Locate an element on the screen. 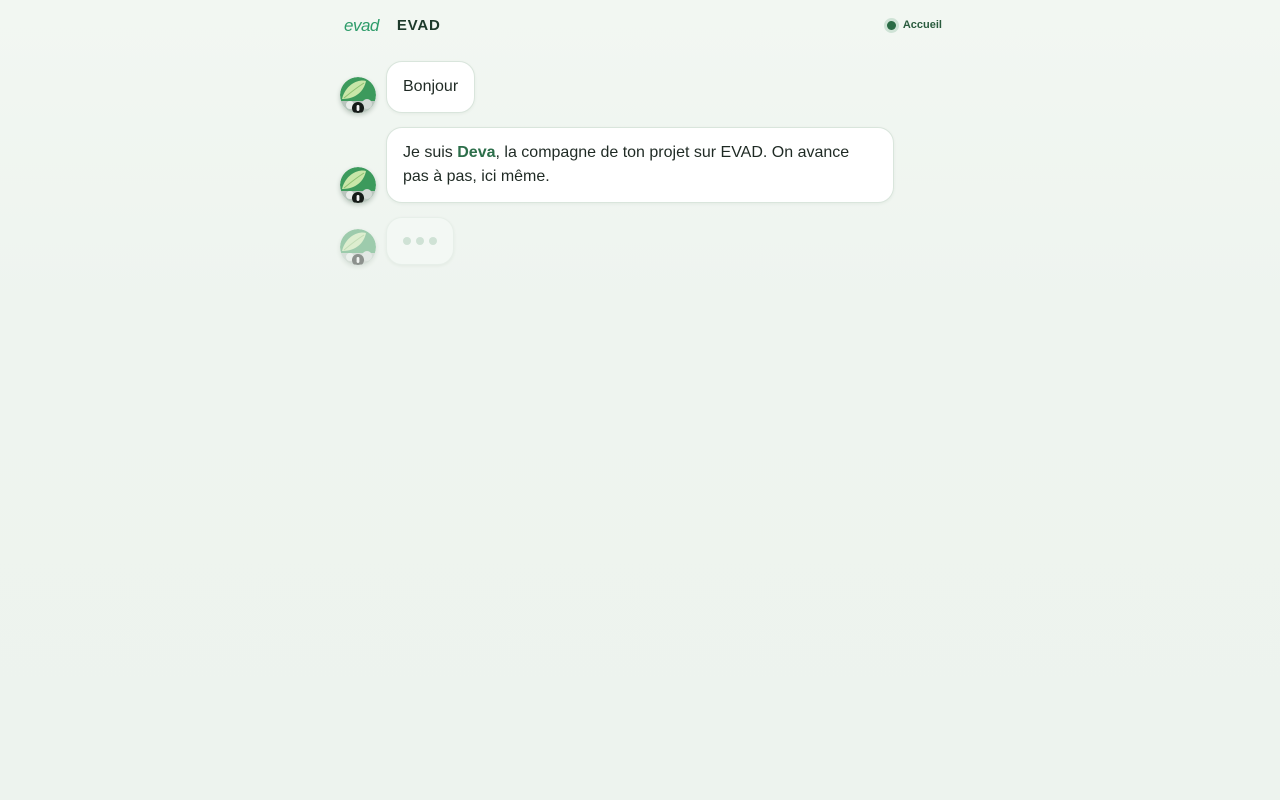 The width and height of the screenshot is (1280, 800). home-link: Accueil is located at coordinates (914, 25).